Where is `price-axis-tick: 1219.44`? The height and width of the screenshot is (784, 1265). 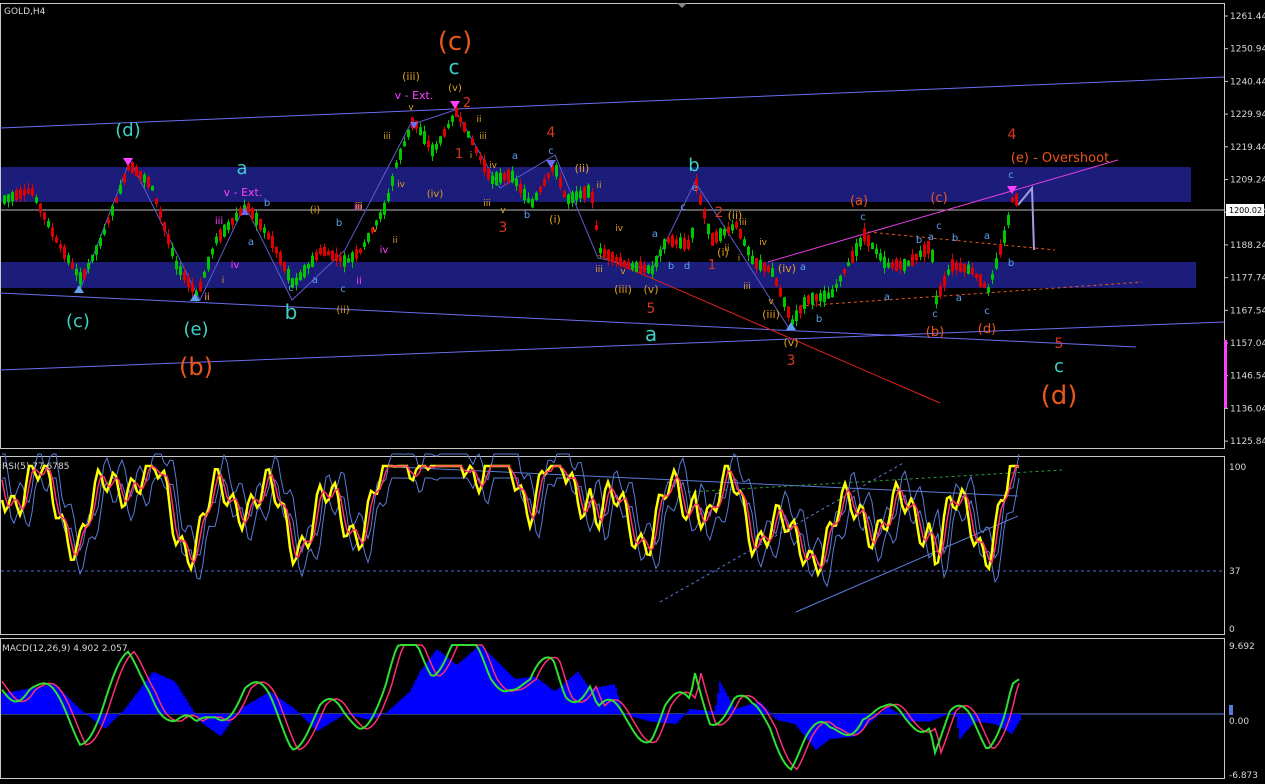
price-axis-tick: 1219.44 is located at coordinates (1247, 148).